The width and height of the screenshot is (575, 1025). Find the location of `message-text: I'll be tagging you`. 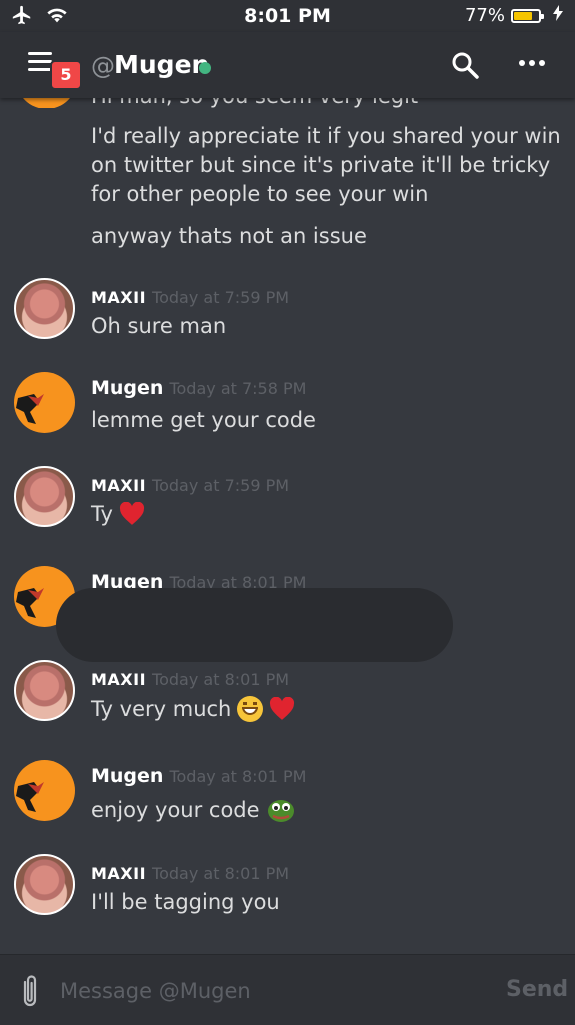

message-text: I'll be tagging you is located at coordinates (185, 902).